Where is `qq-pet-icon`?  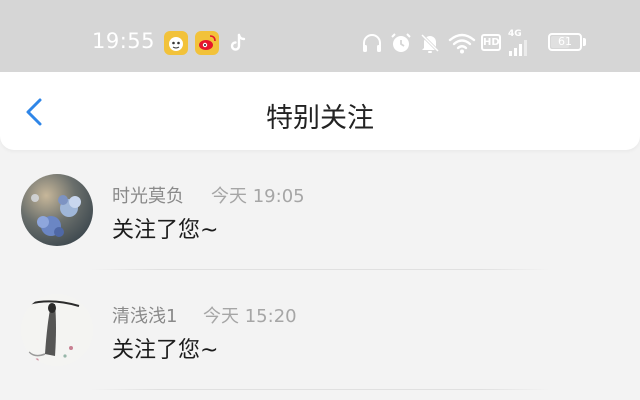
qq-pet-icon is located at coordinates (176, 43).